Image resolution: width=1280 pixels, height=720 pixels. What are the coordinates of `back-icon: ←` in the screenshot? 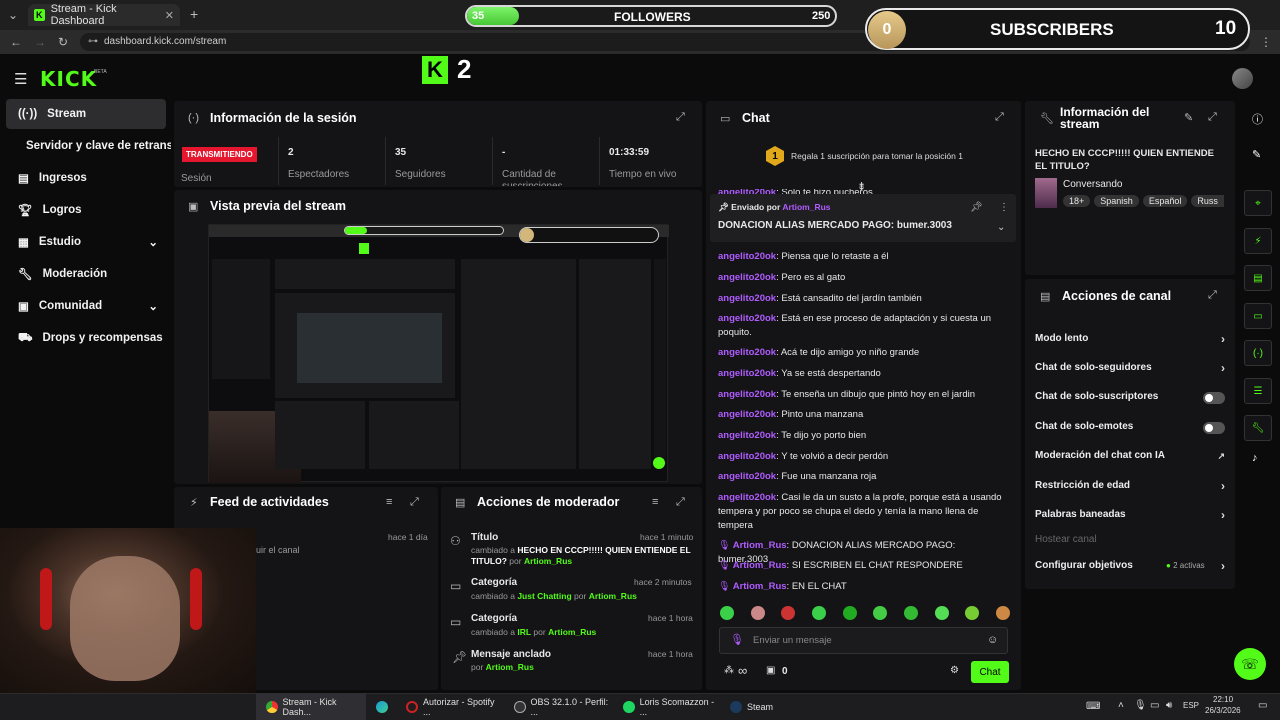 It's located at (16, 42).